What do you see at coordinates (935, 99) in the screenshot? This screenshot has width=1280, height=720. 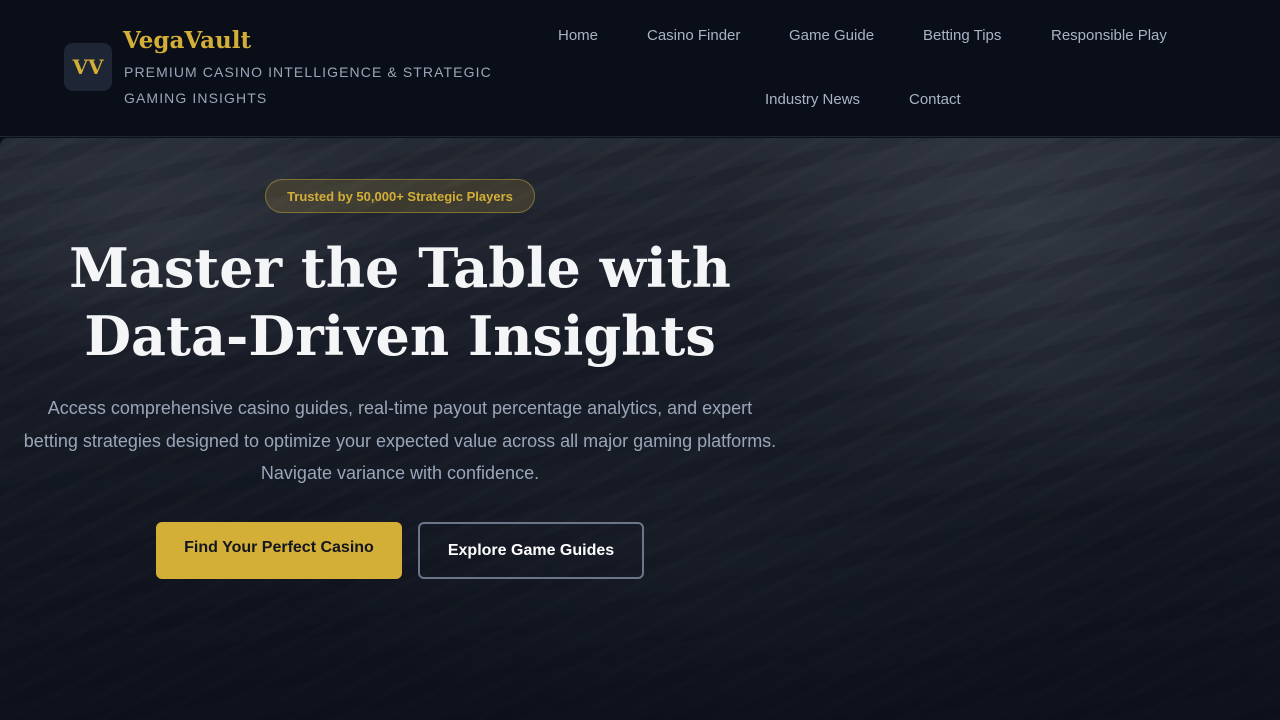 I see `nav-link-contact: Contact` at bounding box center [935, 99].